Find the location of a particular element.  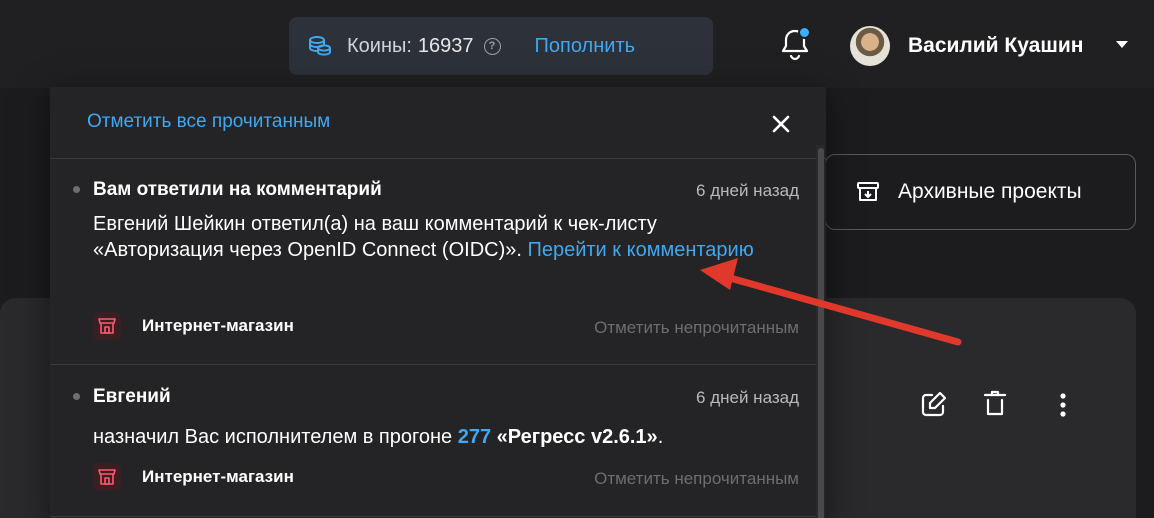

archive-label: Архивные проекты is located at coordinates (990, 191).